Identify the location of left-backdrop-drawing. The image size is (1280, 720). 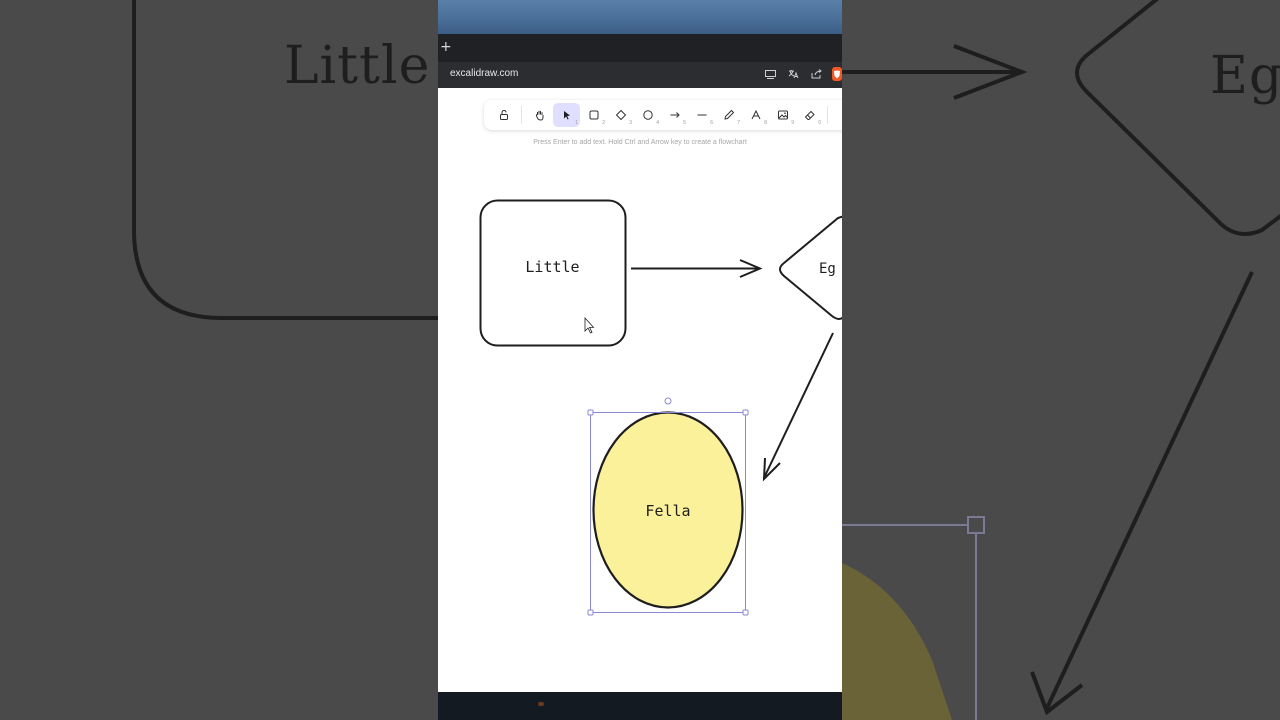
(285, 160).